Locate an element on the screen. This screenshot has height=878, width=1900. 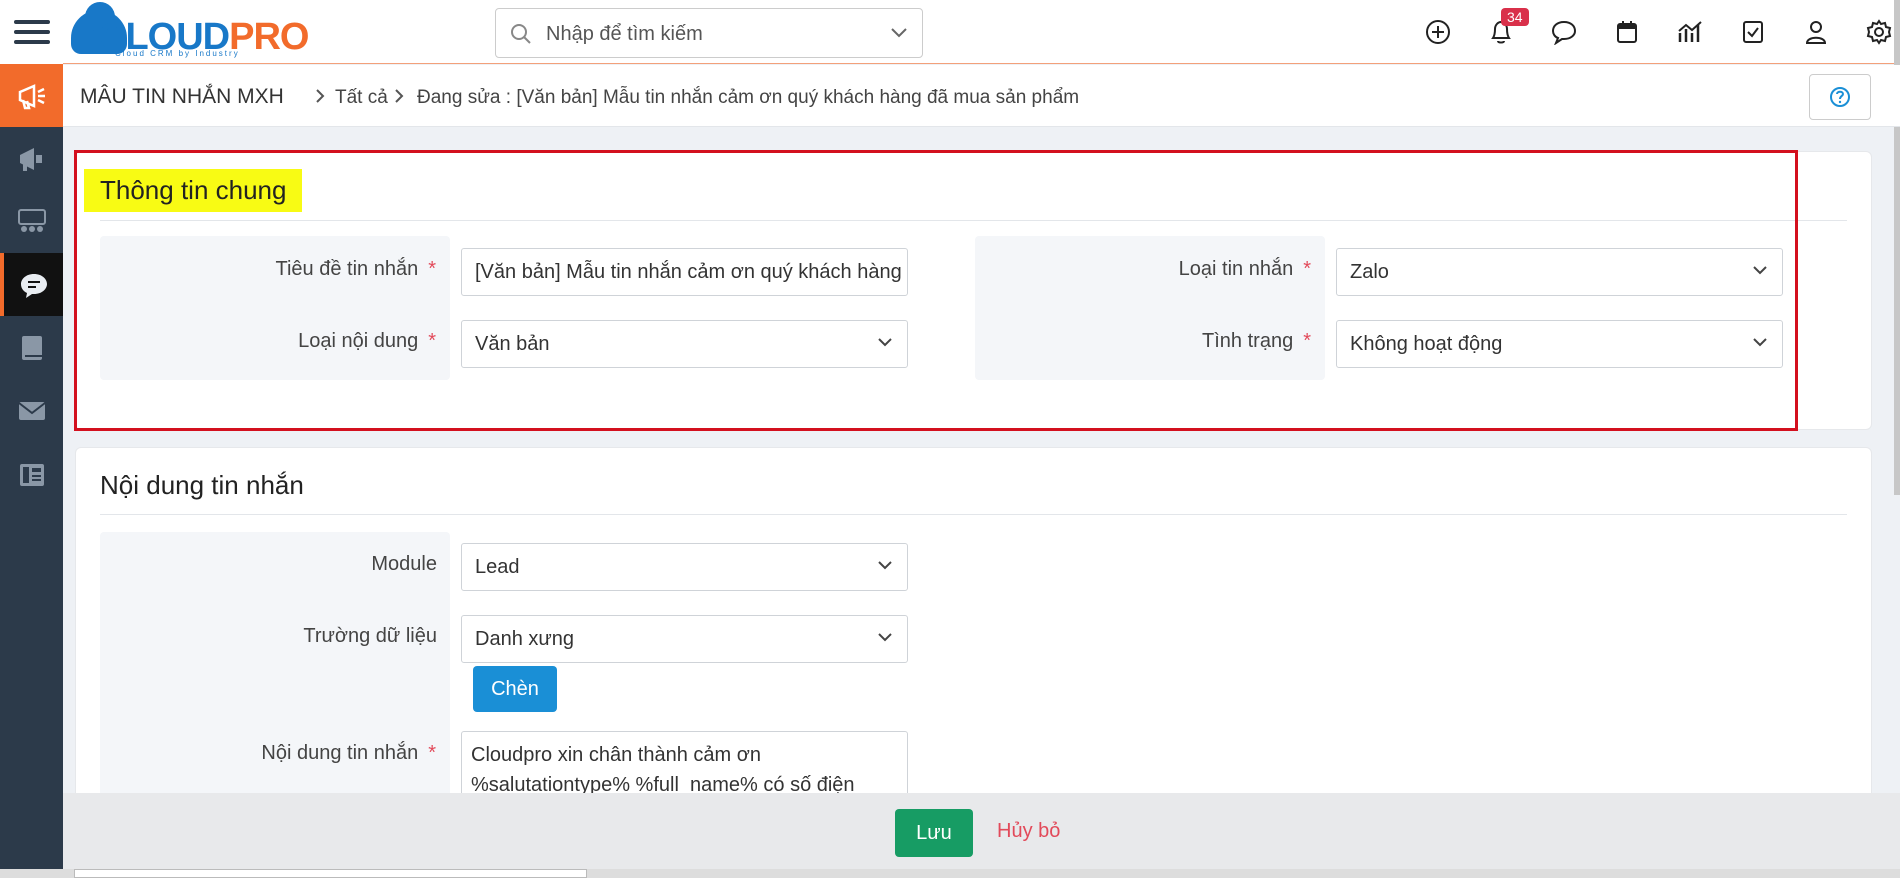
mail-icon is located at coordinates (31, 410).